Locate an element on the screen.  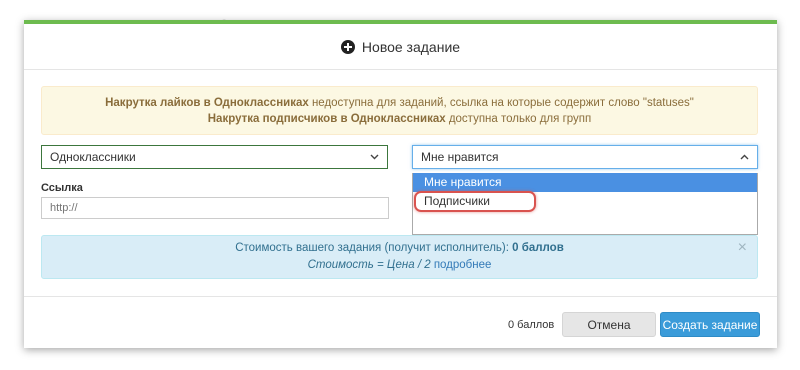
warning-line1-bold: Накрутка лайков в Одноклассниках is located at coordinates (207, 103).